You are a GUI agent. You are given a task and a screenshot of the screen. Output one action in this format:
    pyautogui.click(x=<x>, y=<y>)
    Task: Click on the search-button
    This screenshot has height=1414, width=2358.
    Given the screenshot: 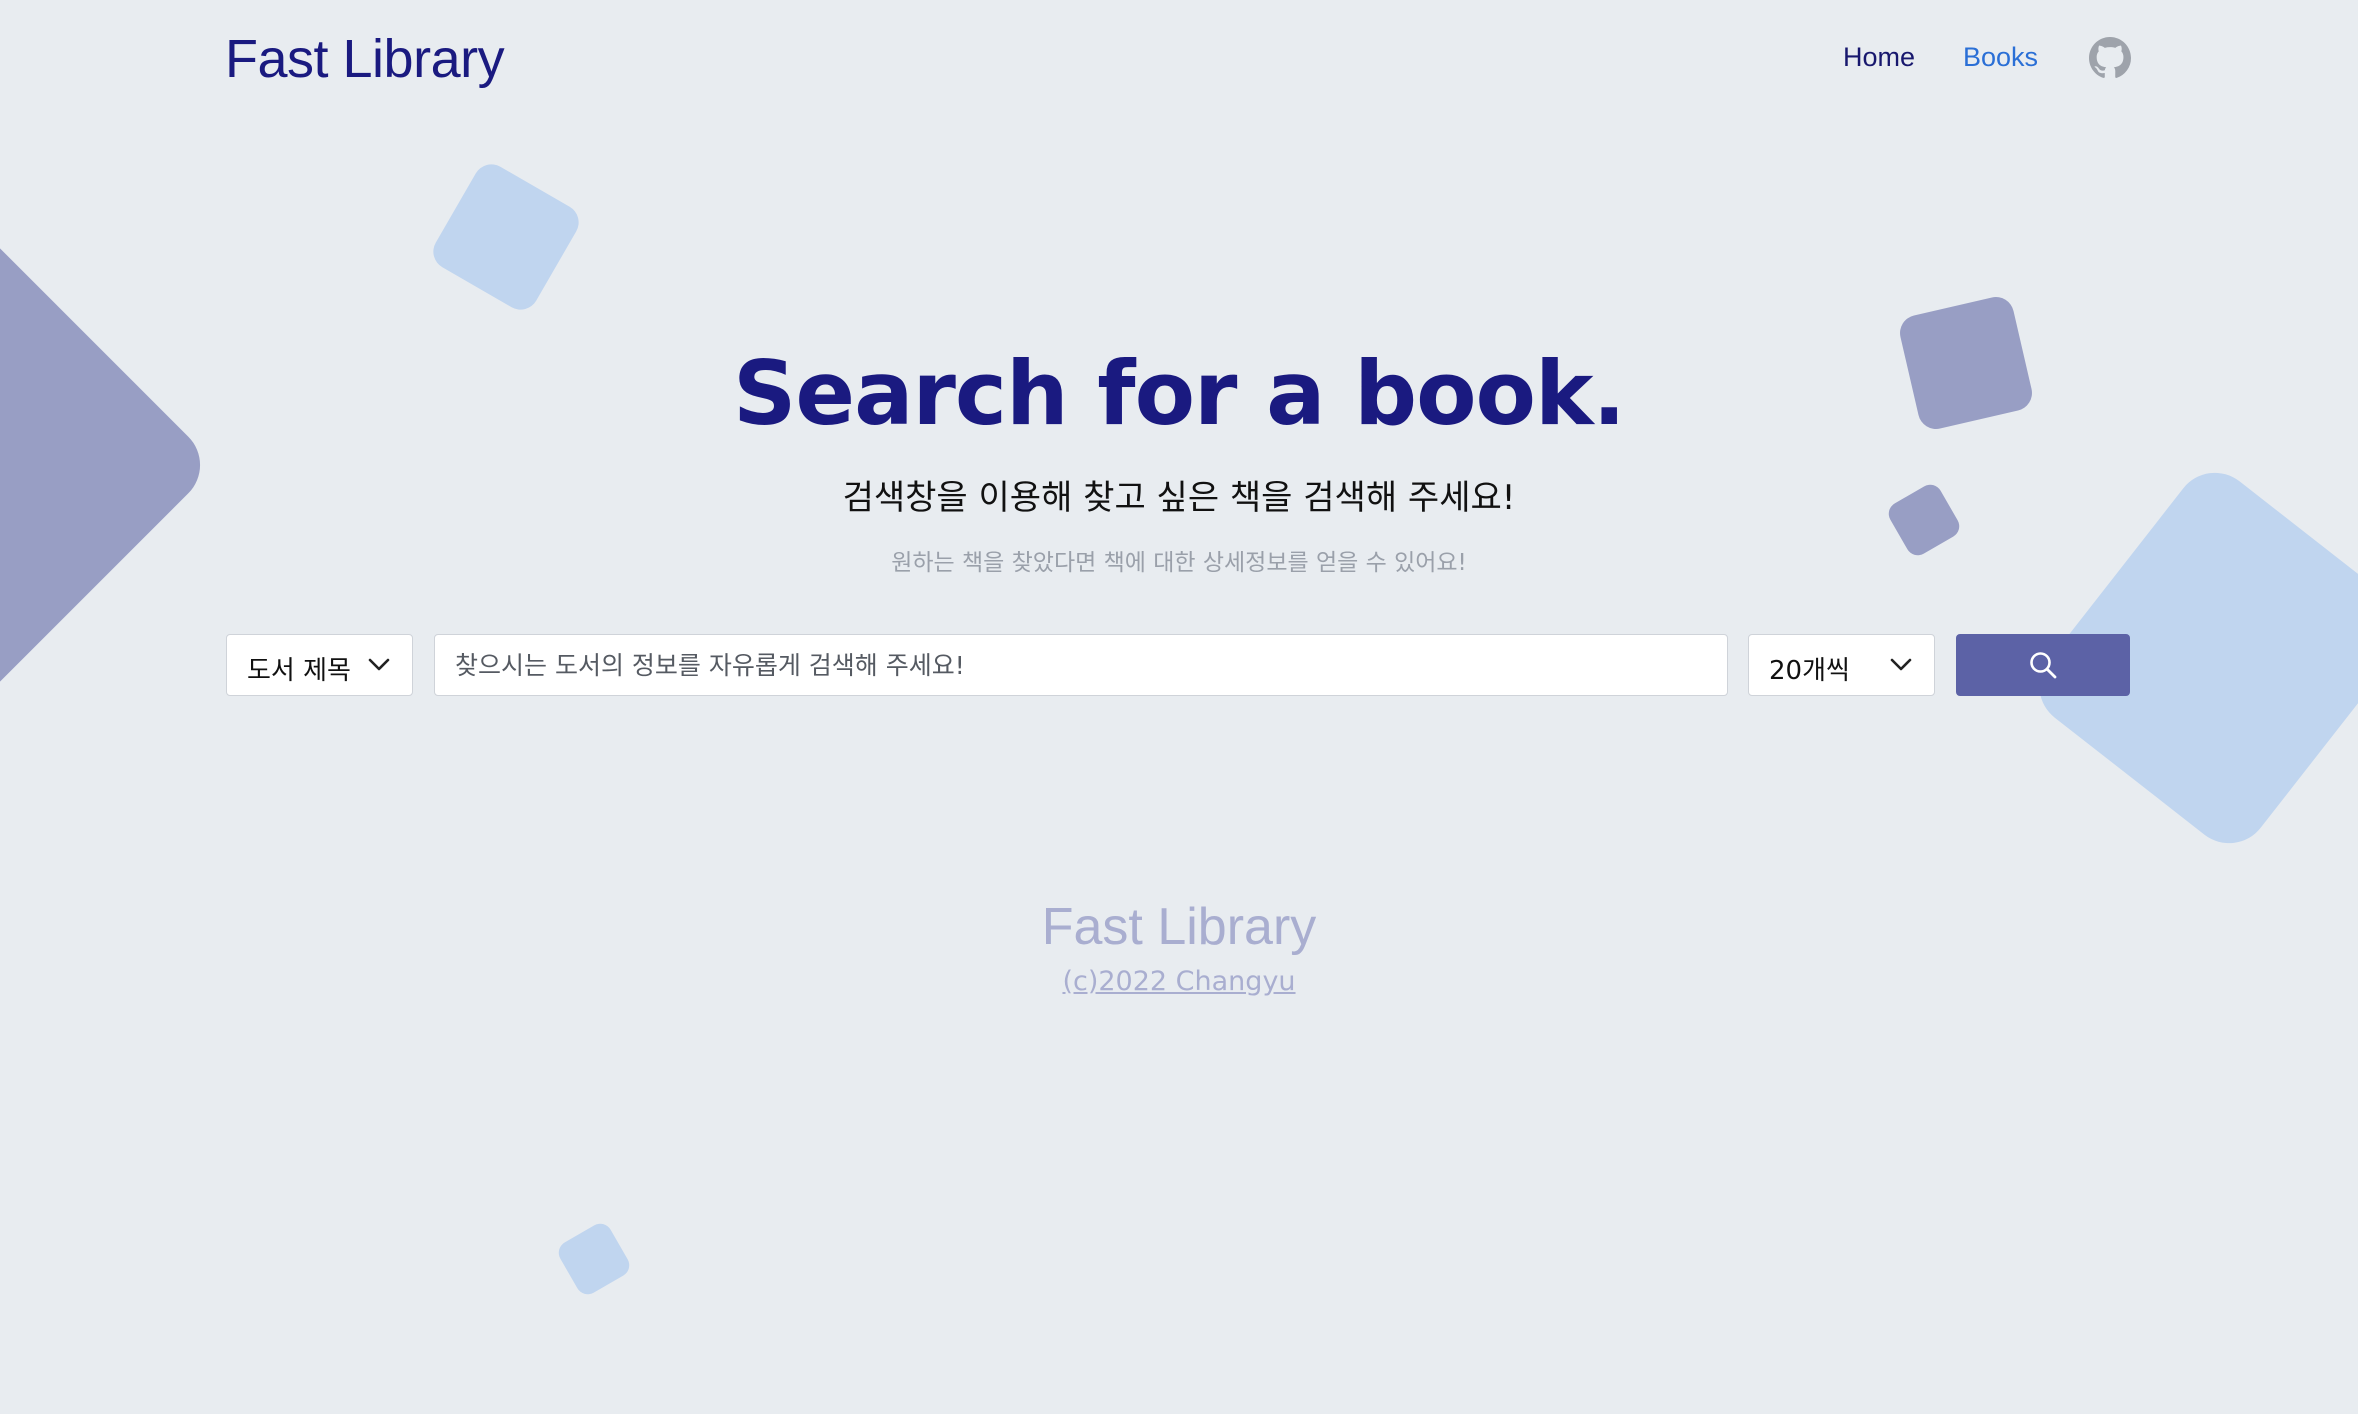 What is the action you would take?
    pyautogui.click(x=2043, y=665)
    